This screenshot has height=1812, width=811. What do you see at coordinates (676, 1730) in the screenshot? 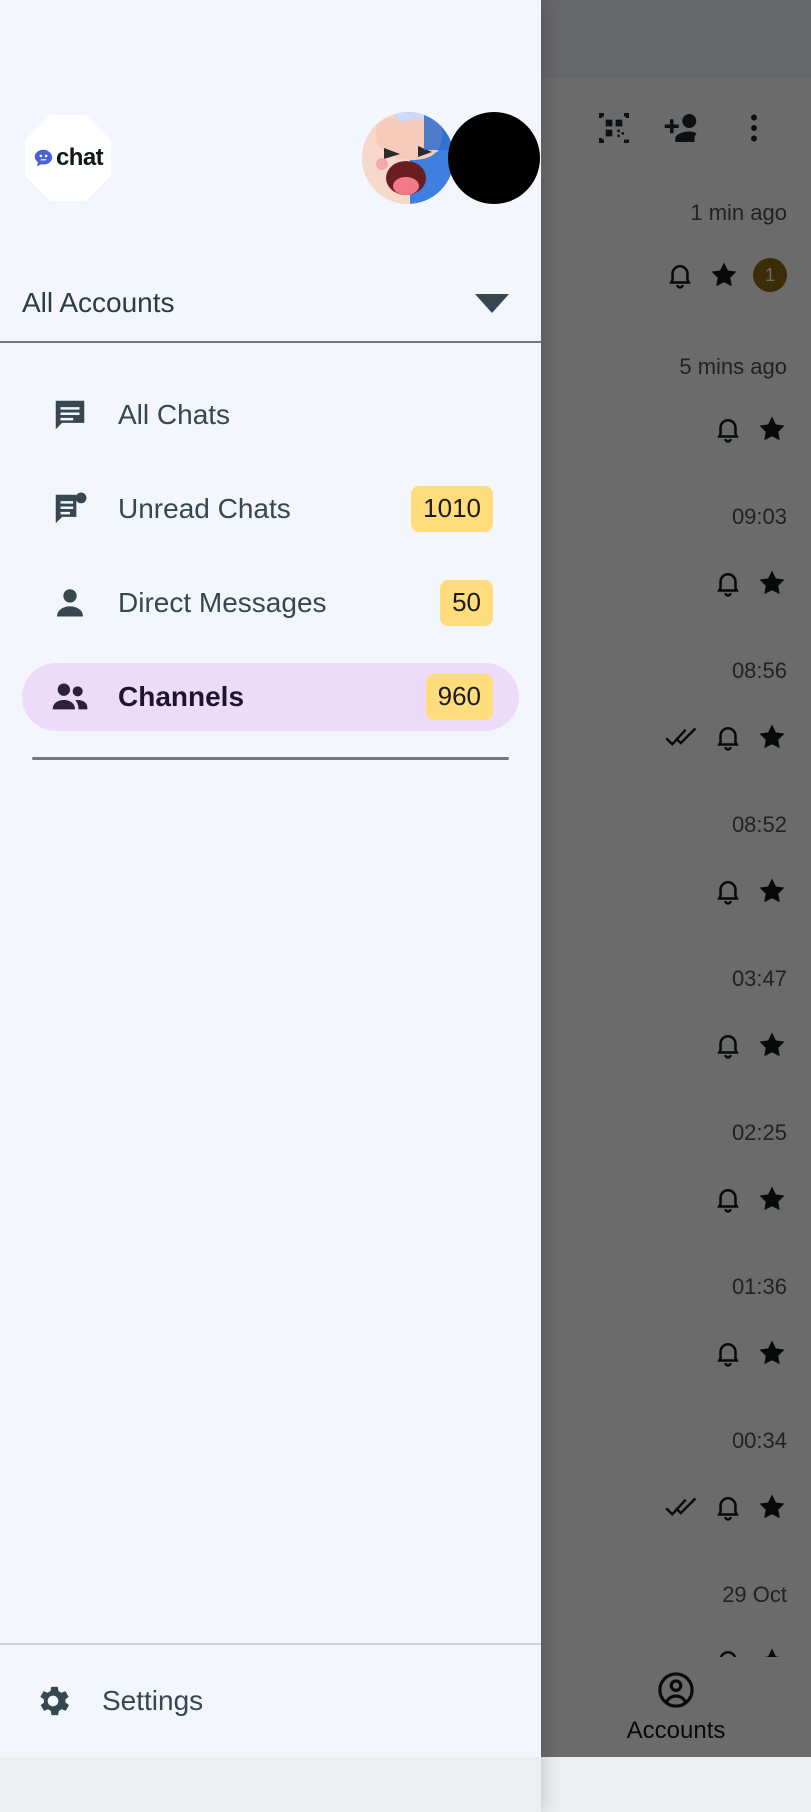
I see `bottom-nav-label: Accounts` at bounding box center [676, 1730].